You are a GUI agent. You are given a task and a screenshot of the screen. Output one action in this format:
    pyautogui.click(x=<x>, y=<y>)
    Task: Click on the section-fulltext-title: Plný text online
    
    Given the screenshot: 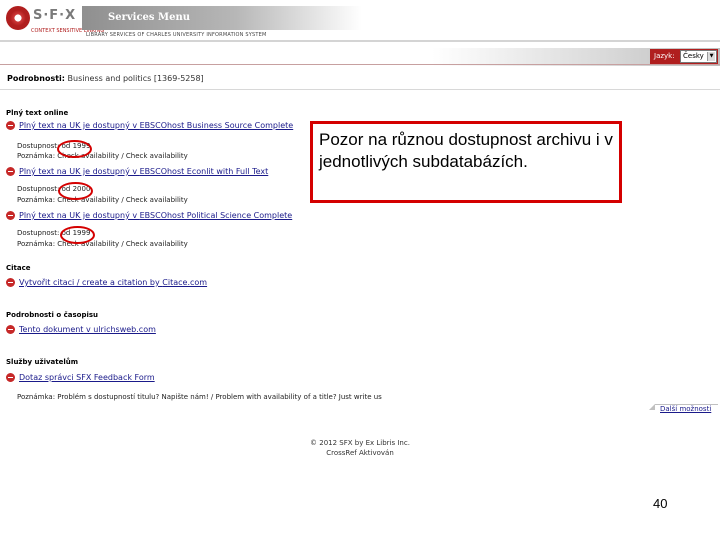 What is the action you would take?
    pyautogui.click(x=37, y=113)
    